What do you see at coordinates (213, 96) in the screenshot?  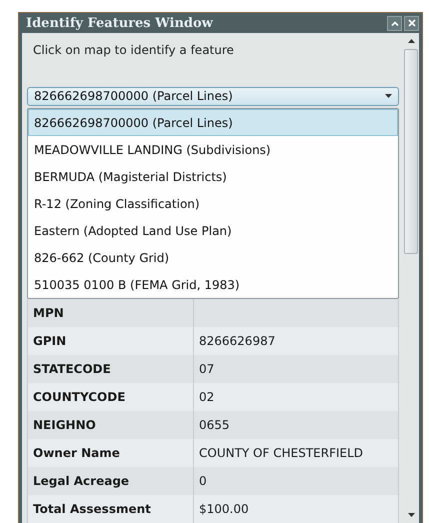 I see `feature-dropdown: 826662698700000 (Parcel Lines)` at bounding box center [213, 96].